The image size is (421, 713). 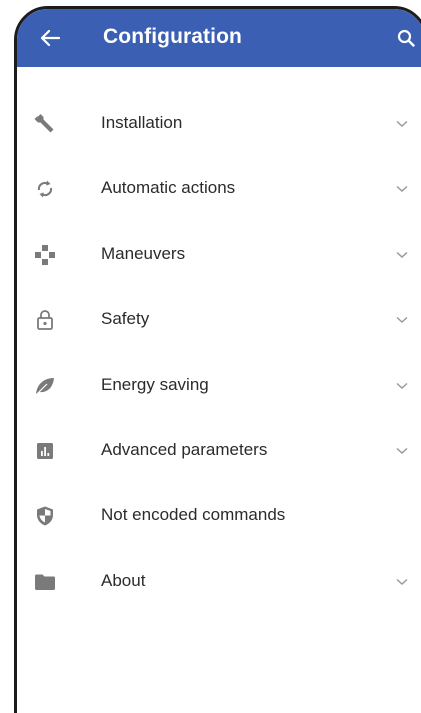 What do you see at coordinates (45, 124) in the screenshot?
I see `wrench-icon` at bounding box center [45, 124].